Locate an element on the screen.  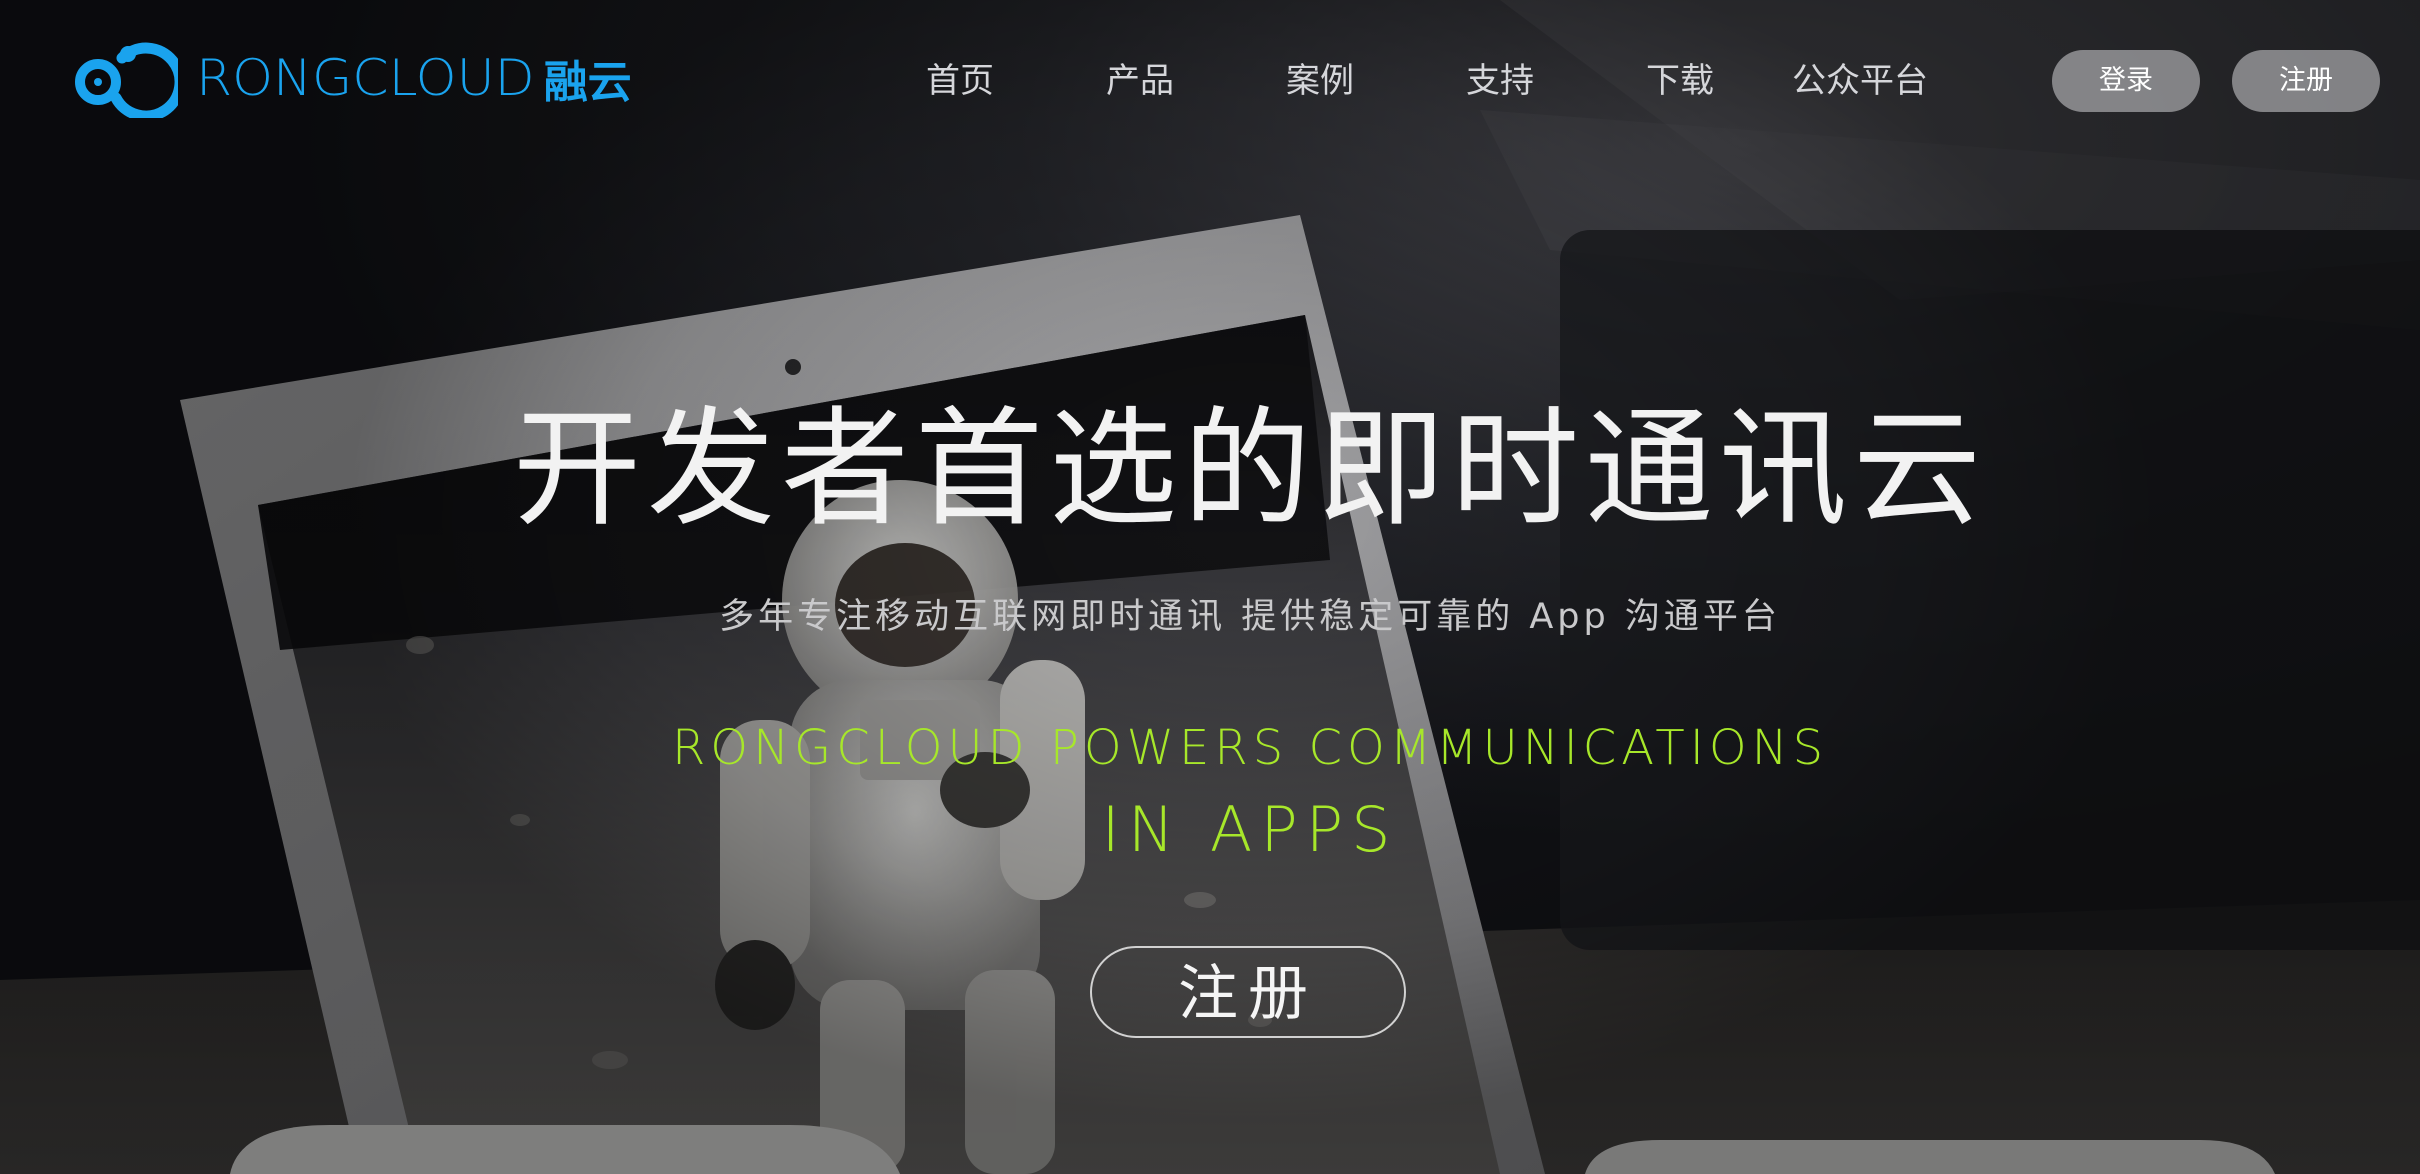
hero-register-button: 注册 is located at coordinates (1248, 992).